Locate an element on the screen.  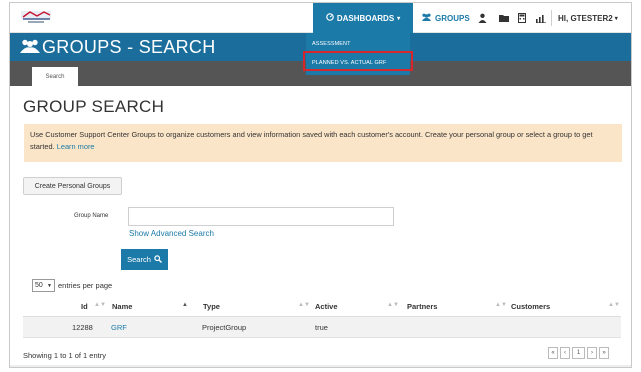
dropdown-item-assessment: ASSESSMENT is located at coordinates (331, 44).